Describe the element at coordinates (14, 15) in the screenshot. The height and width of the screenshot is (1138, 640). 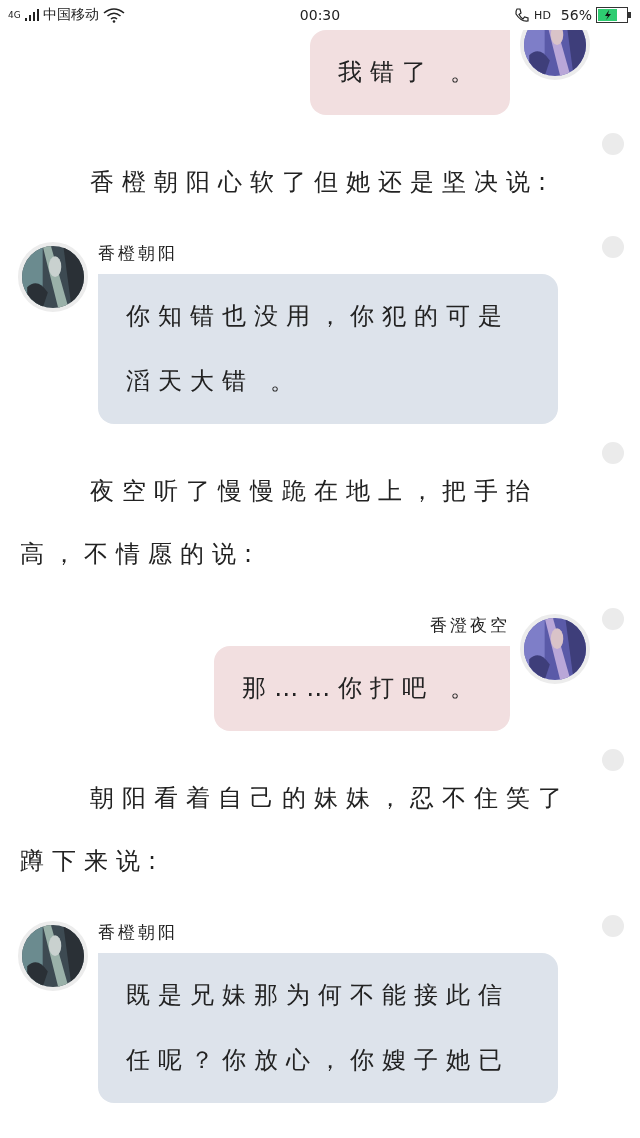
I see `network-type: 4G` at that location.